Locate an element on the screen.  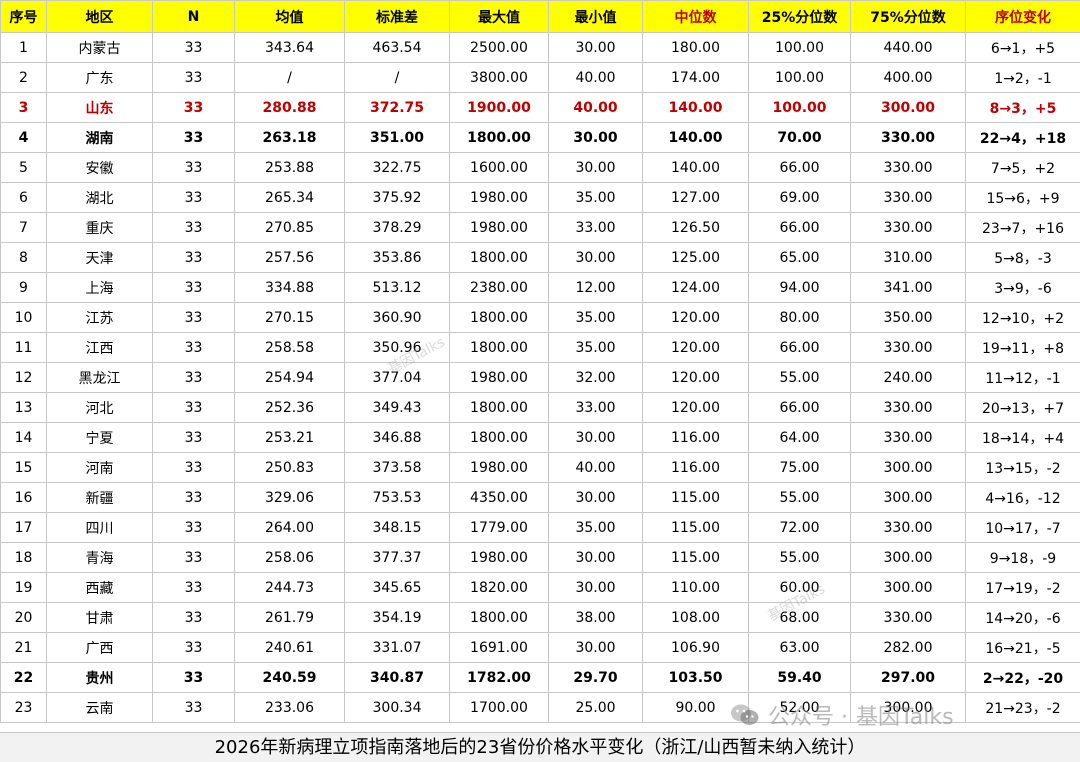
table-cell: 253.21 is located at coordinates (290, 438).